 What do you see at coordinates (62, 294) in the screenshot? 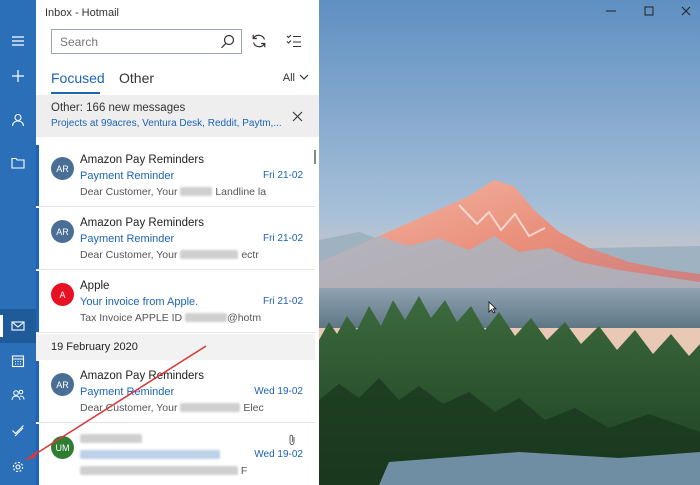
I see `avatar: A` at bounding box center [62, 294].